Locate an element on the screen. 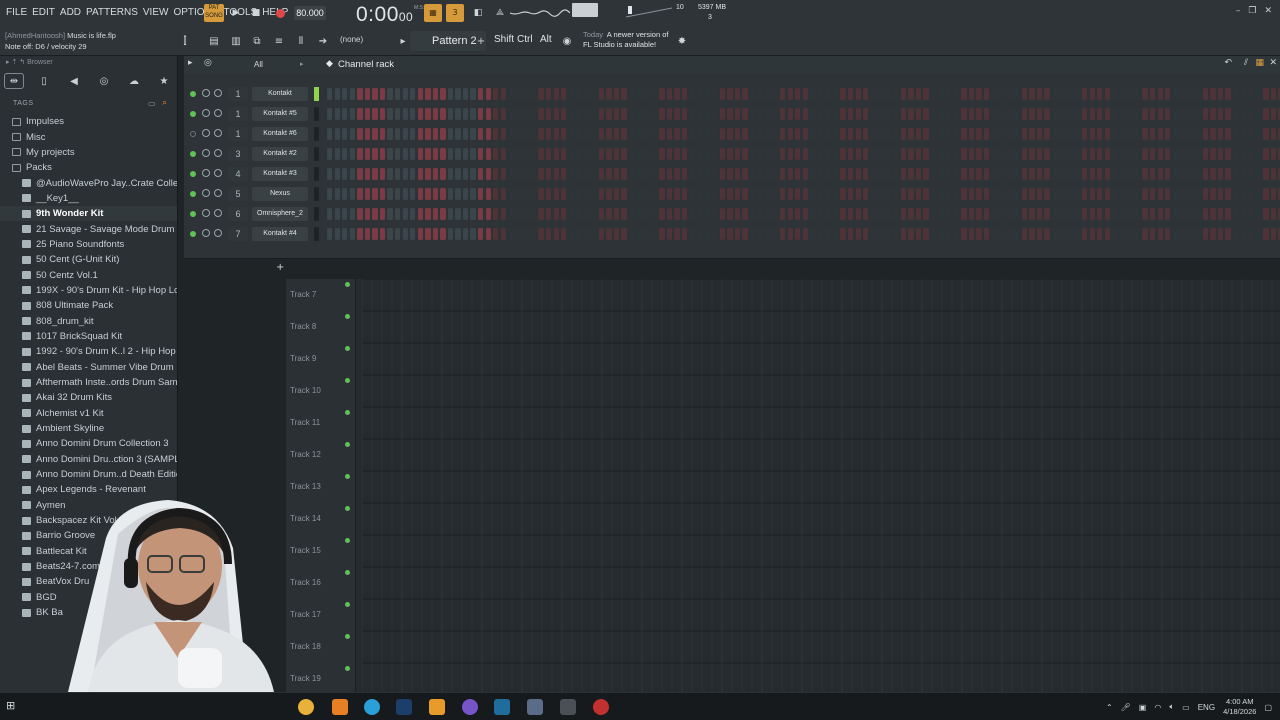  channel-name-button: Kontakt #2 is located at coordinates (280, 154).